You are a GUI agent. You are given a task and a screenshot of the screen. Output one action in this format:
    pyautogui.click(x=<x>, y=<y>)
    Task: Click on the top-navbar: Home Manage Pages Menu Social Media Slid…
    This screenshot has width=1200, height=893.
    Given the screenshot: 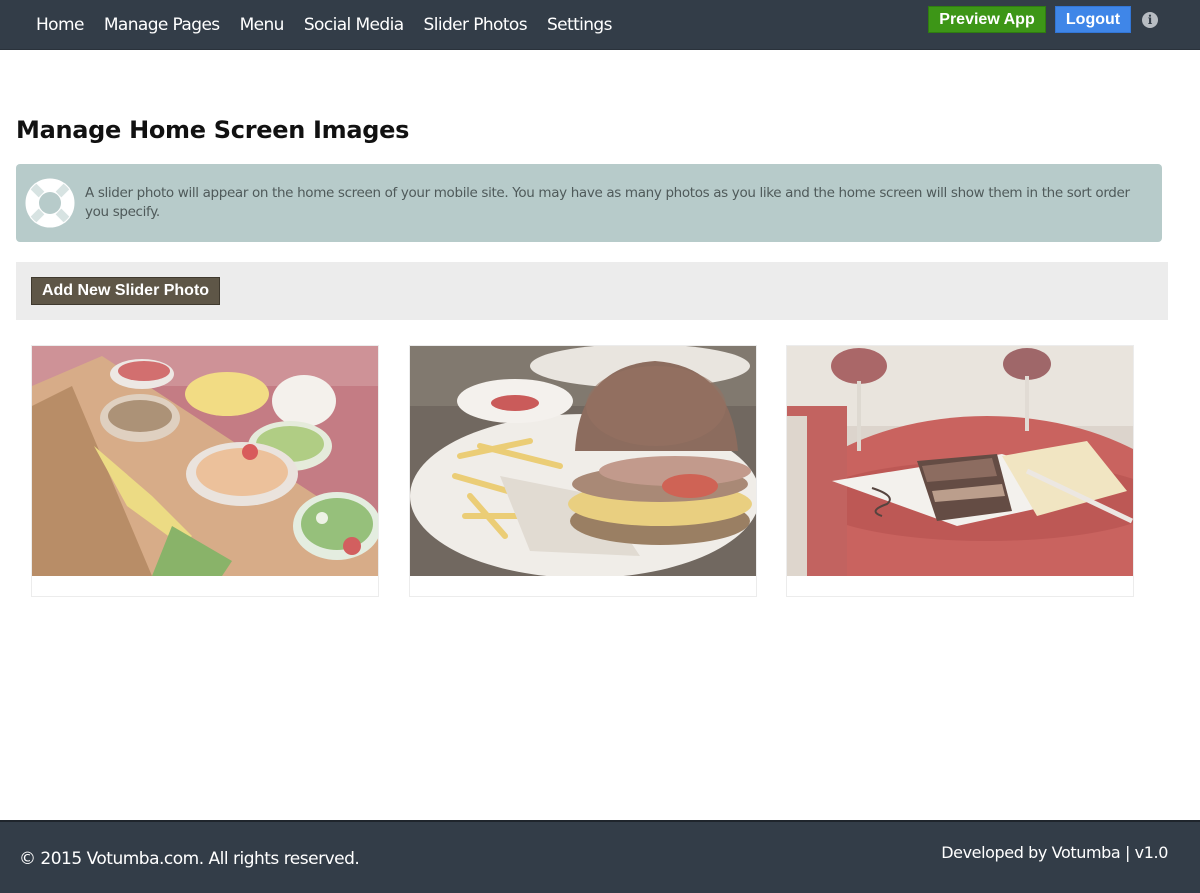 What is the action you would take?
    pyautogui.click(x=600, y=25)
    